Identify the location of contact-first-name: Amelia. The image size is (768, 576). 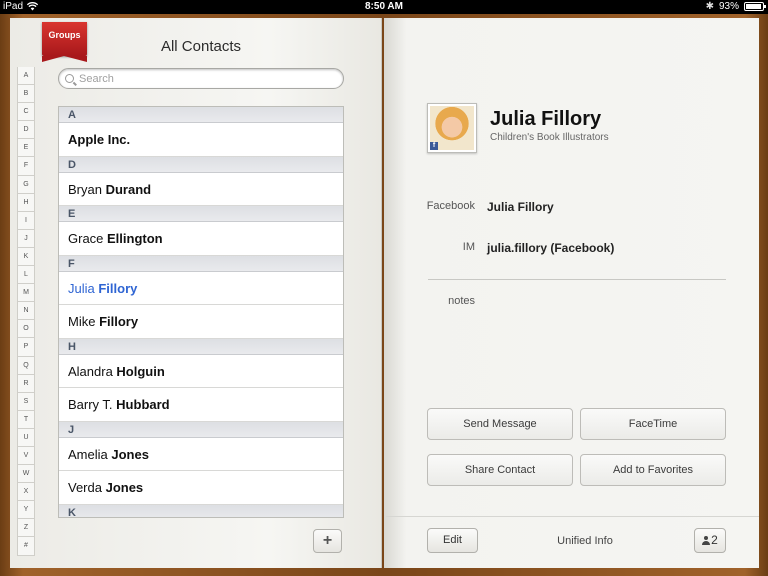
(90, 454).